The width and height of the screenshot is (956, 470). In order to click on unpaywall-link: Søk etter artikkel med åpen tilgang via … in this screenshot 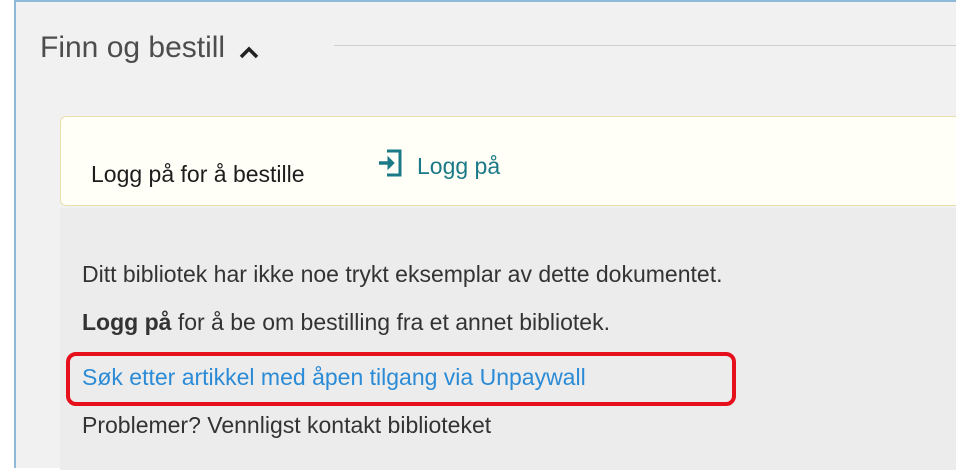, I will do `click(334, 377)`.